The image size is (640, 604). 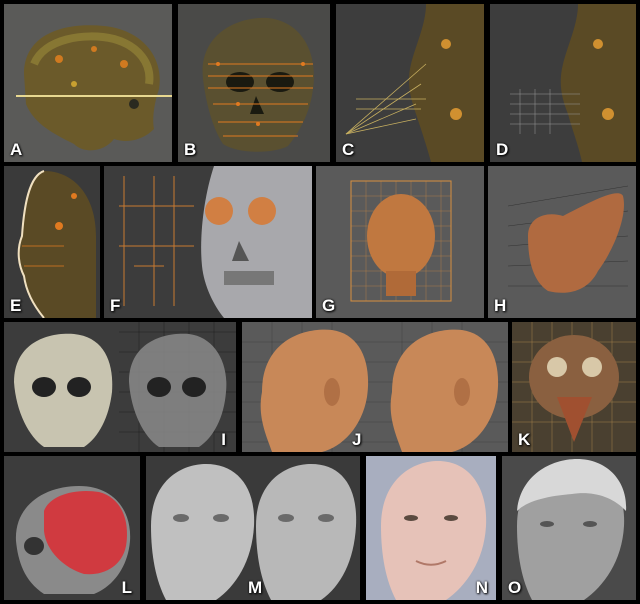 I want to click on panel-label: D, so click(x=502, y=149).